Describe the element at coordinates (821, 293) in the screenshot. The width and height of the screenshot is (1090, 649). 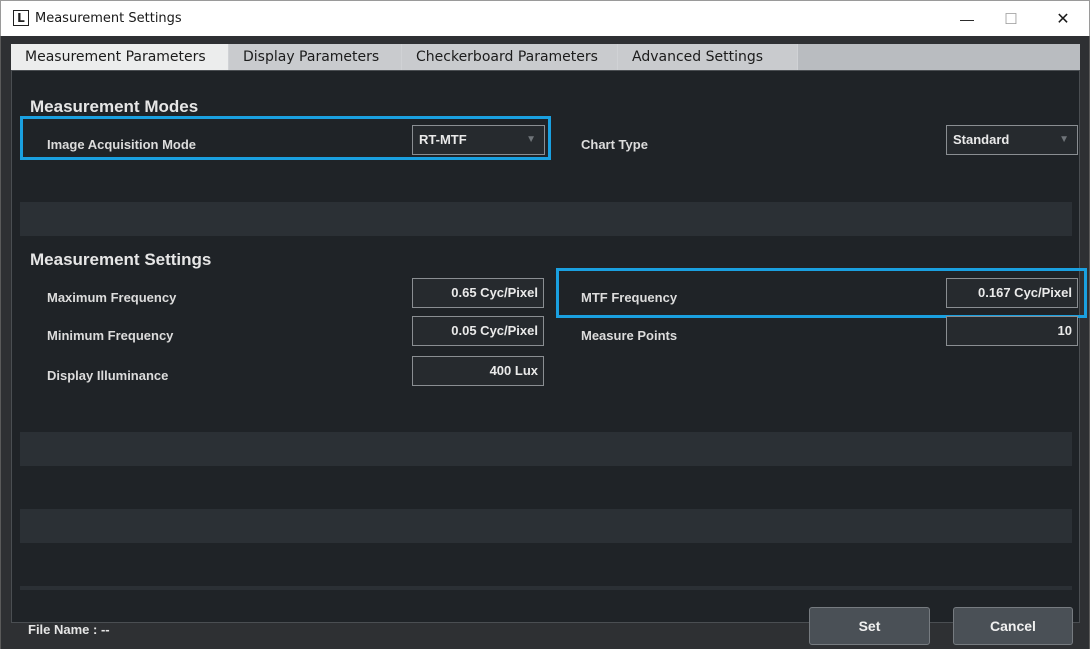
I see `mtf-frequency-highlight` at that location.